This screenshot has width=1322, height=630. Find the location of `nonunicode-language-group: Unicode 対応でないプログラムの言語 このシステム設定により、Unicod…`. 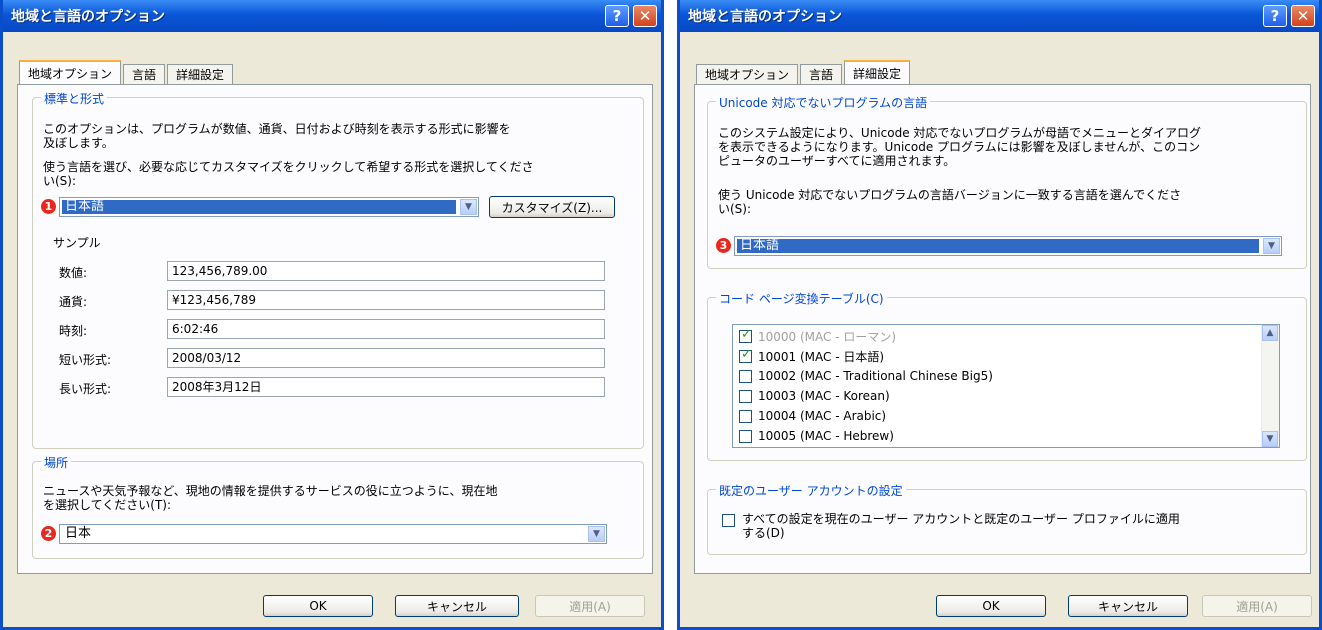

nonunicode-language-group: Unicode 対応でないプログラムの言語 このシステム設定により、Unicod… is located at coordinates (1007, 181).